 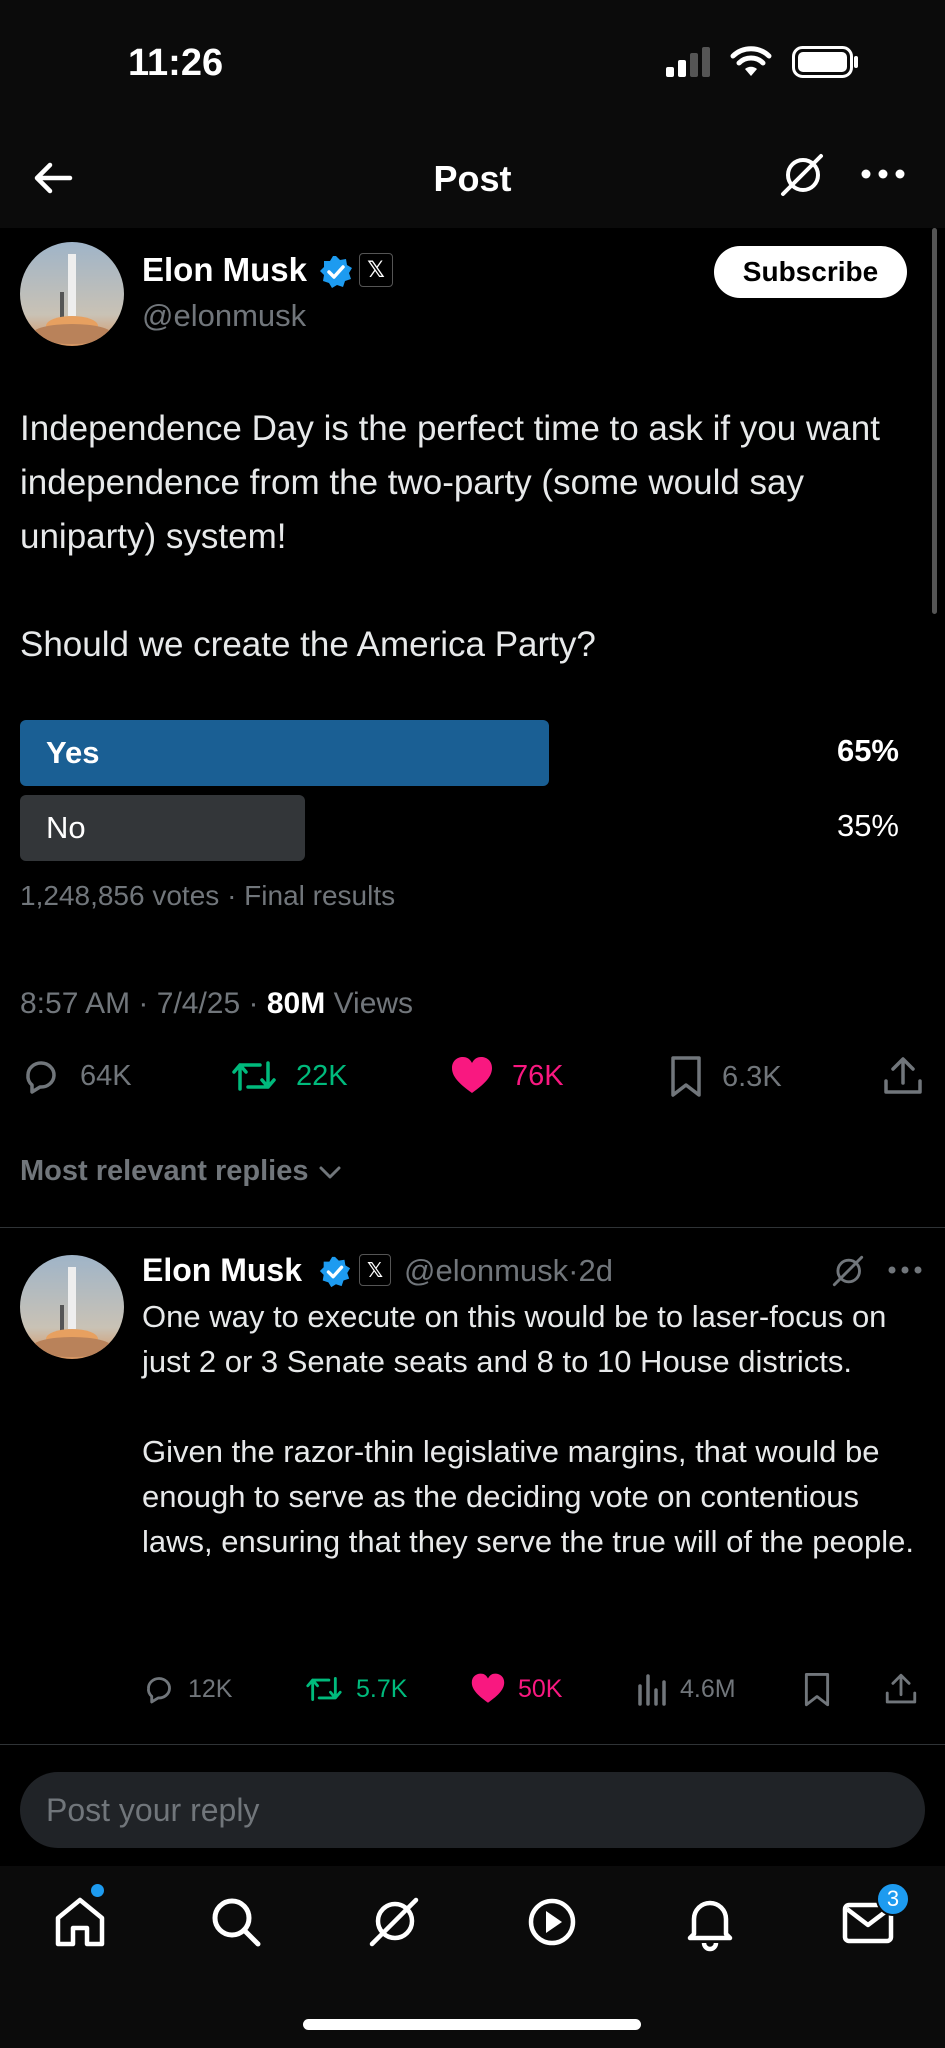 I want to click on reply-author-handle: @elonmusk, so click(x=486, y=1270).